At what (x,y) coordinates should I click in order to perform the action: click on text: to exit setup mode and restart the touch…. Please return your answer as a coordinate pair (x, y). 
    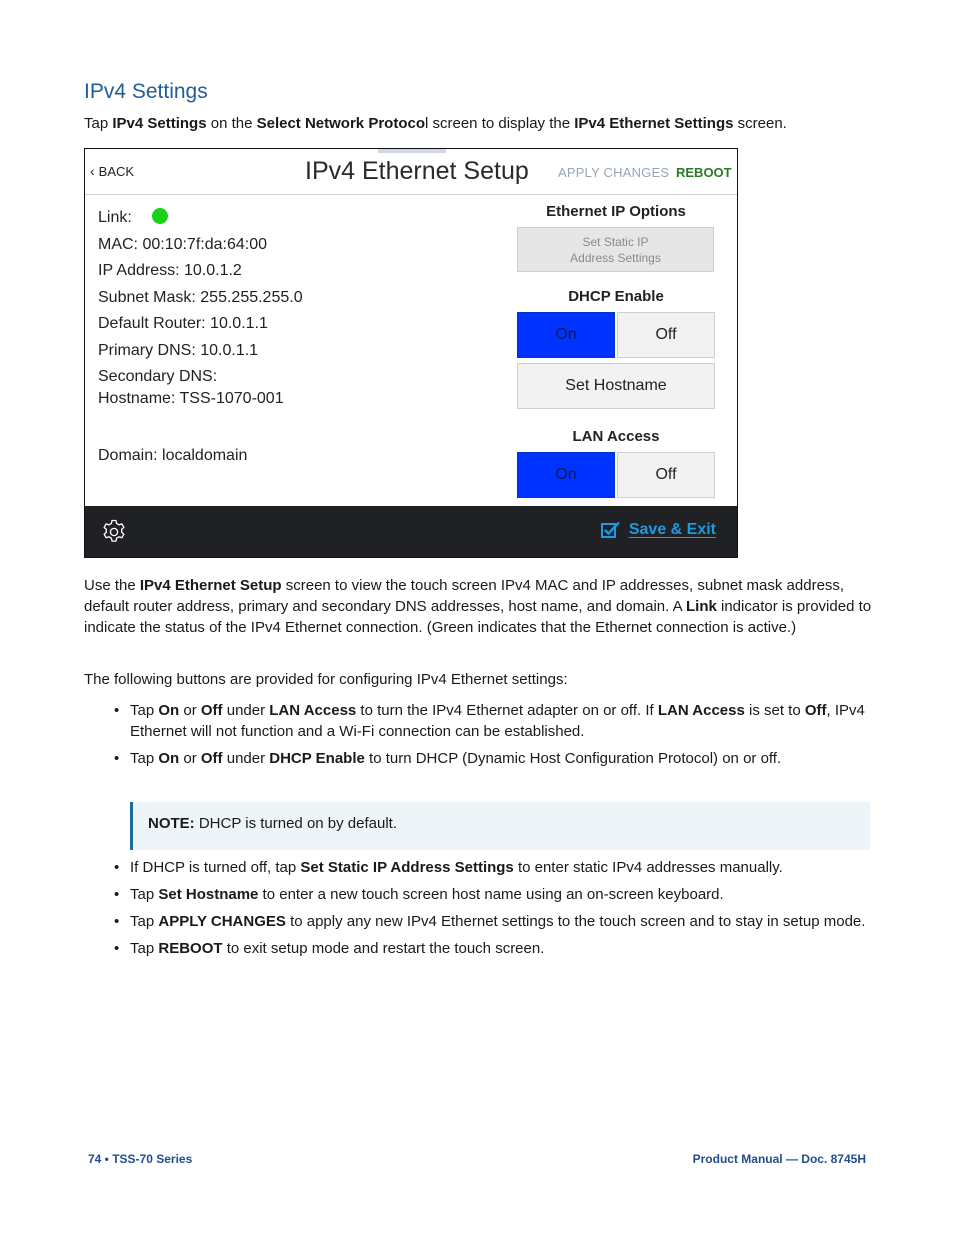
    Looking at the image, I should click on (383, 948).